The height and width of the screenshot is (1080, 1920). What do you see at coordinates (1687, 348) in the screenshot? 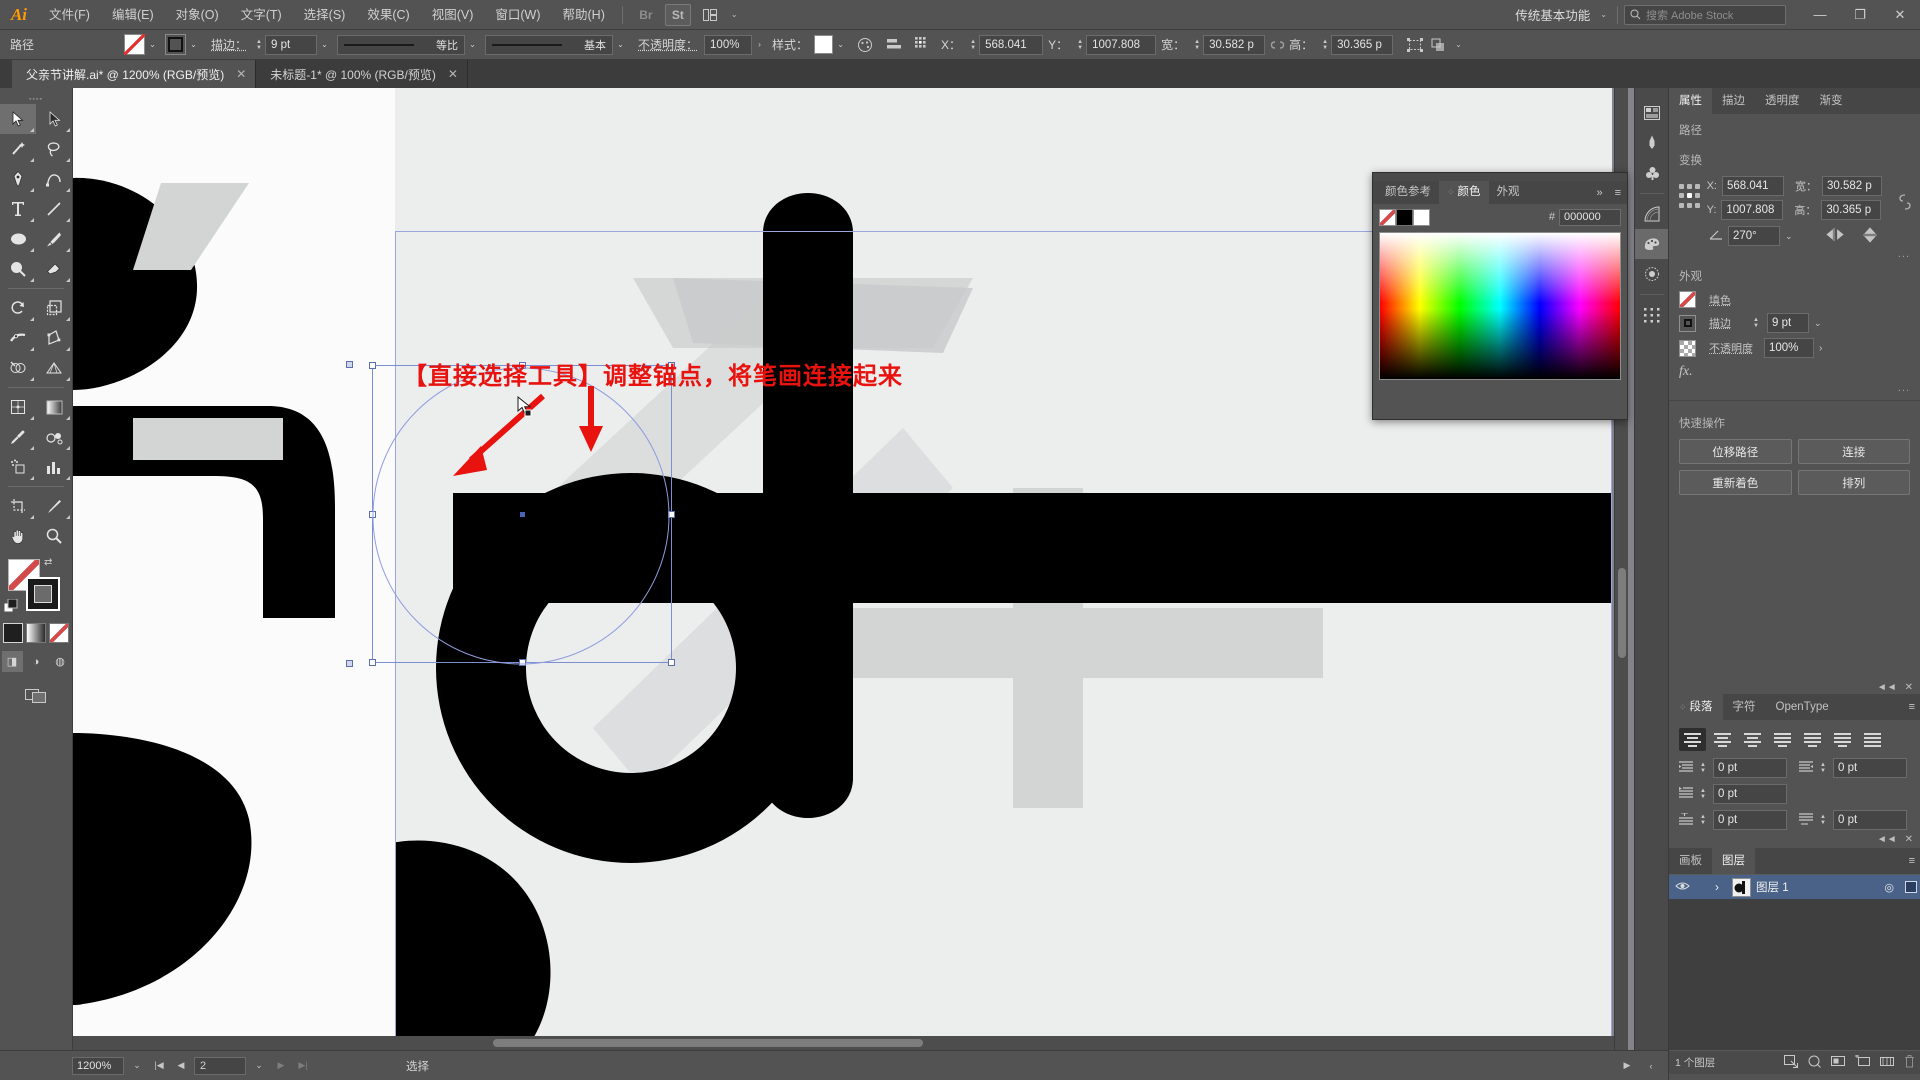
I see `opacity-checker-icon` at bounding box center [1687, 348].